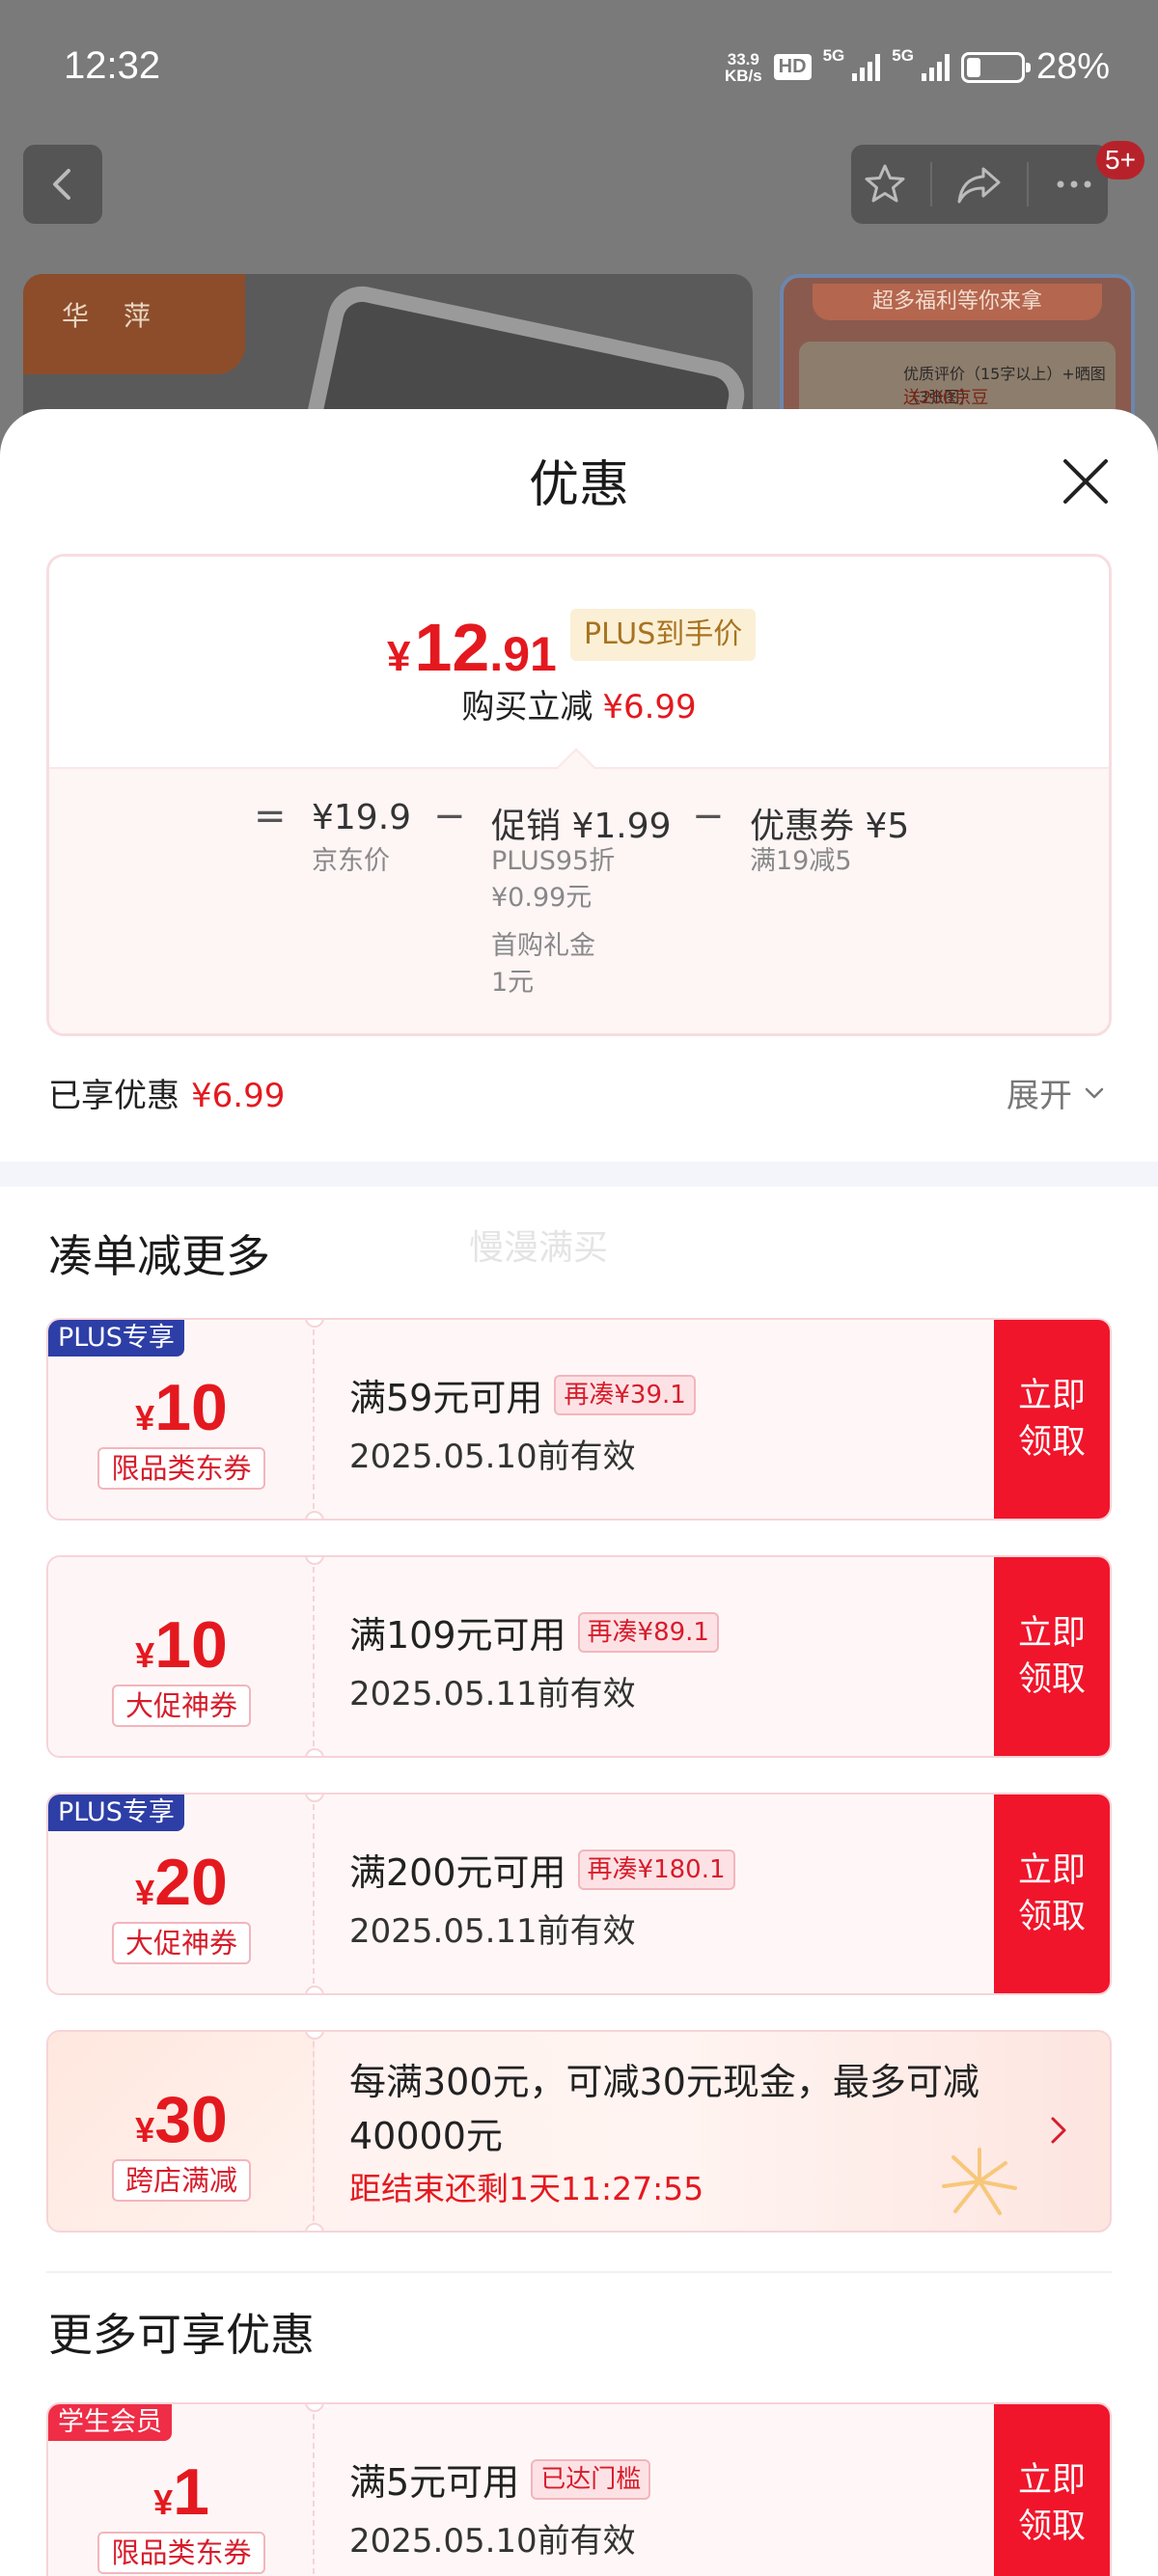 This screenshot has height=2576, width=1158. What do you see at coordinates (648, 1632) in the screenshot?
I see `add-more-badge: 再凑¥89.1` at bounding box center [648, 1632].